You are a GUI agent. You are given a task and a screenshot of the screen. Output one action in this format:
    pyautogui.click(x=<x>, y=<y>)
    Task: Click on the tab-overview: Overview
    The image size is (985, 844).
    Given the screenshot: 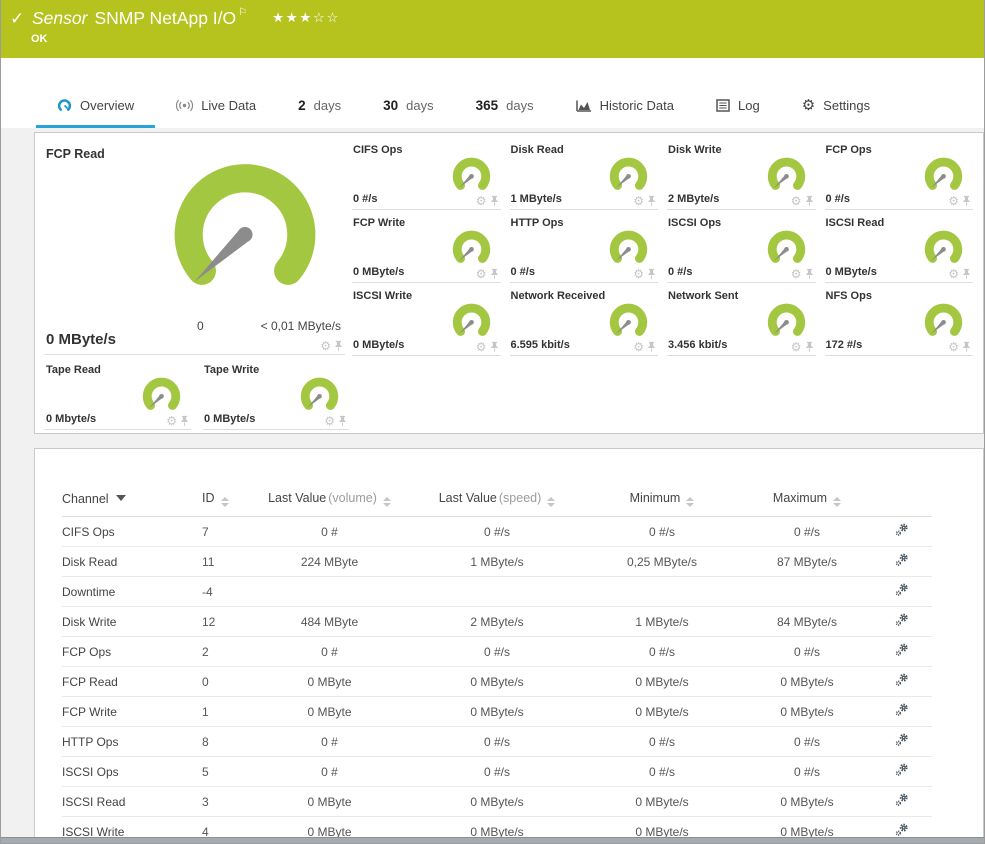 What is the action you would take?
    pyautogui.click(x=96, y=106)
    